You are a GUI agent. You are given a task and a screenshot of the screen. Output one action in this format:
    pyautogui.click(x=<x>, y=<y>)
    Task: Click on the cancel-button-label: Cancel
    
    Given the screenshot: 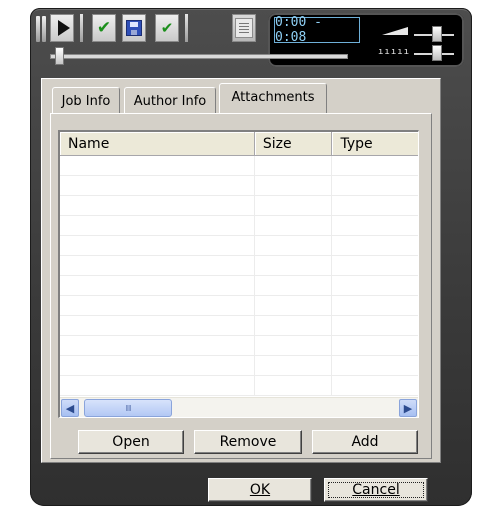 What is the action you would take?
    pyautogui.click(x=376, y=490)
    